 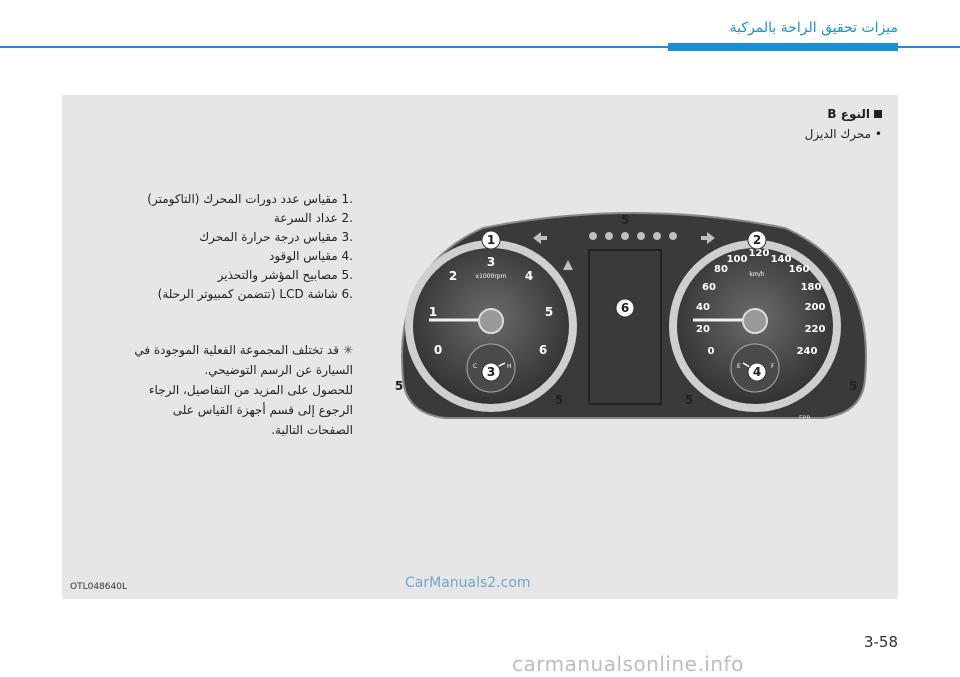 What do you see at coordinates (759, 253) in the screenshot?
I see `speed-number: 120` at bounding box center [759, 253].